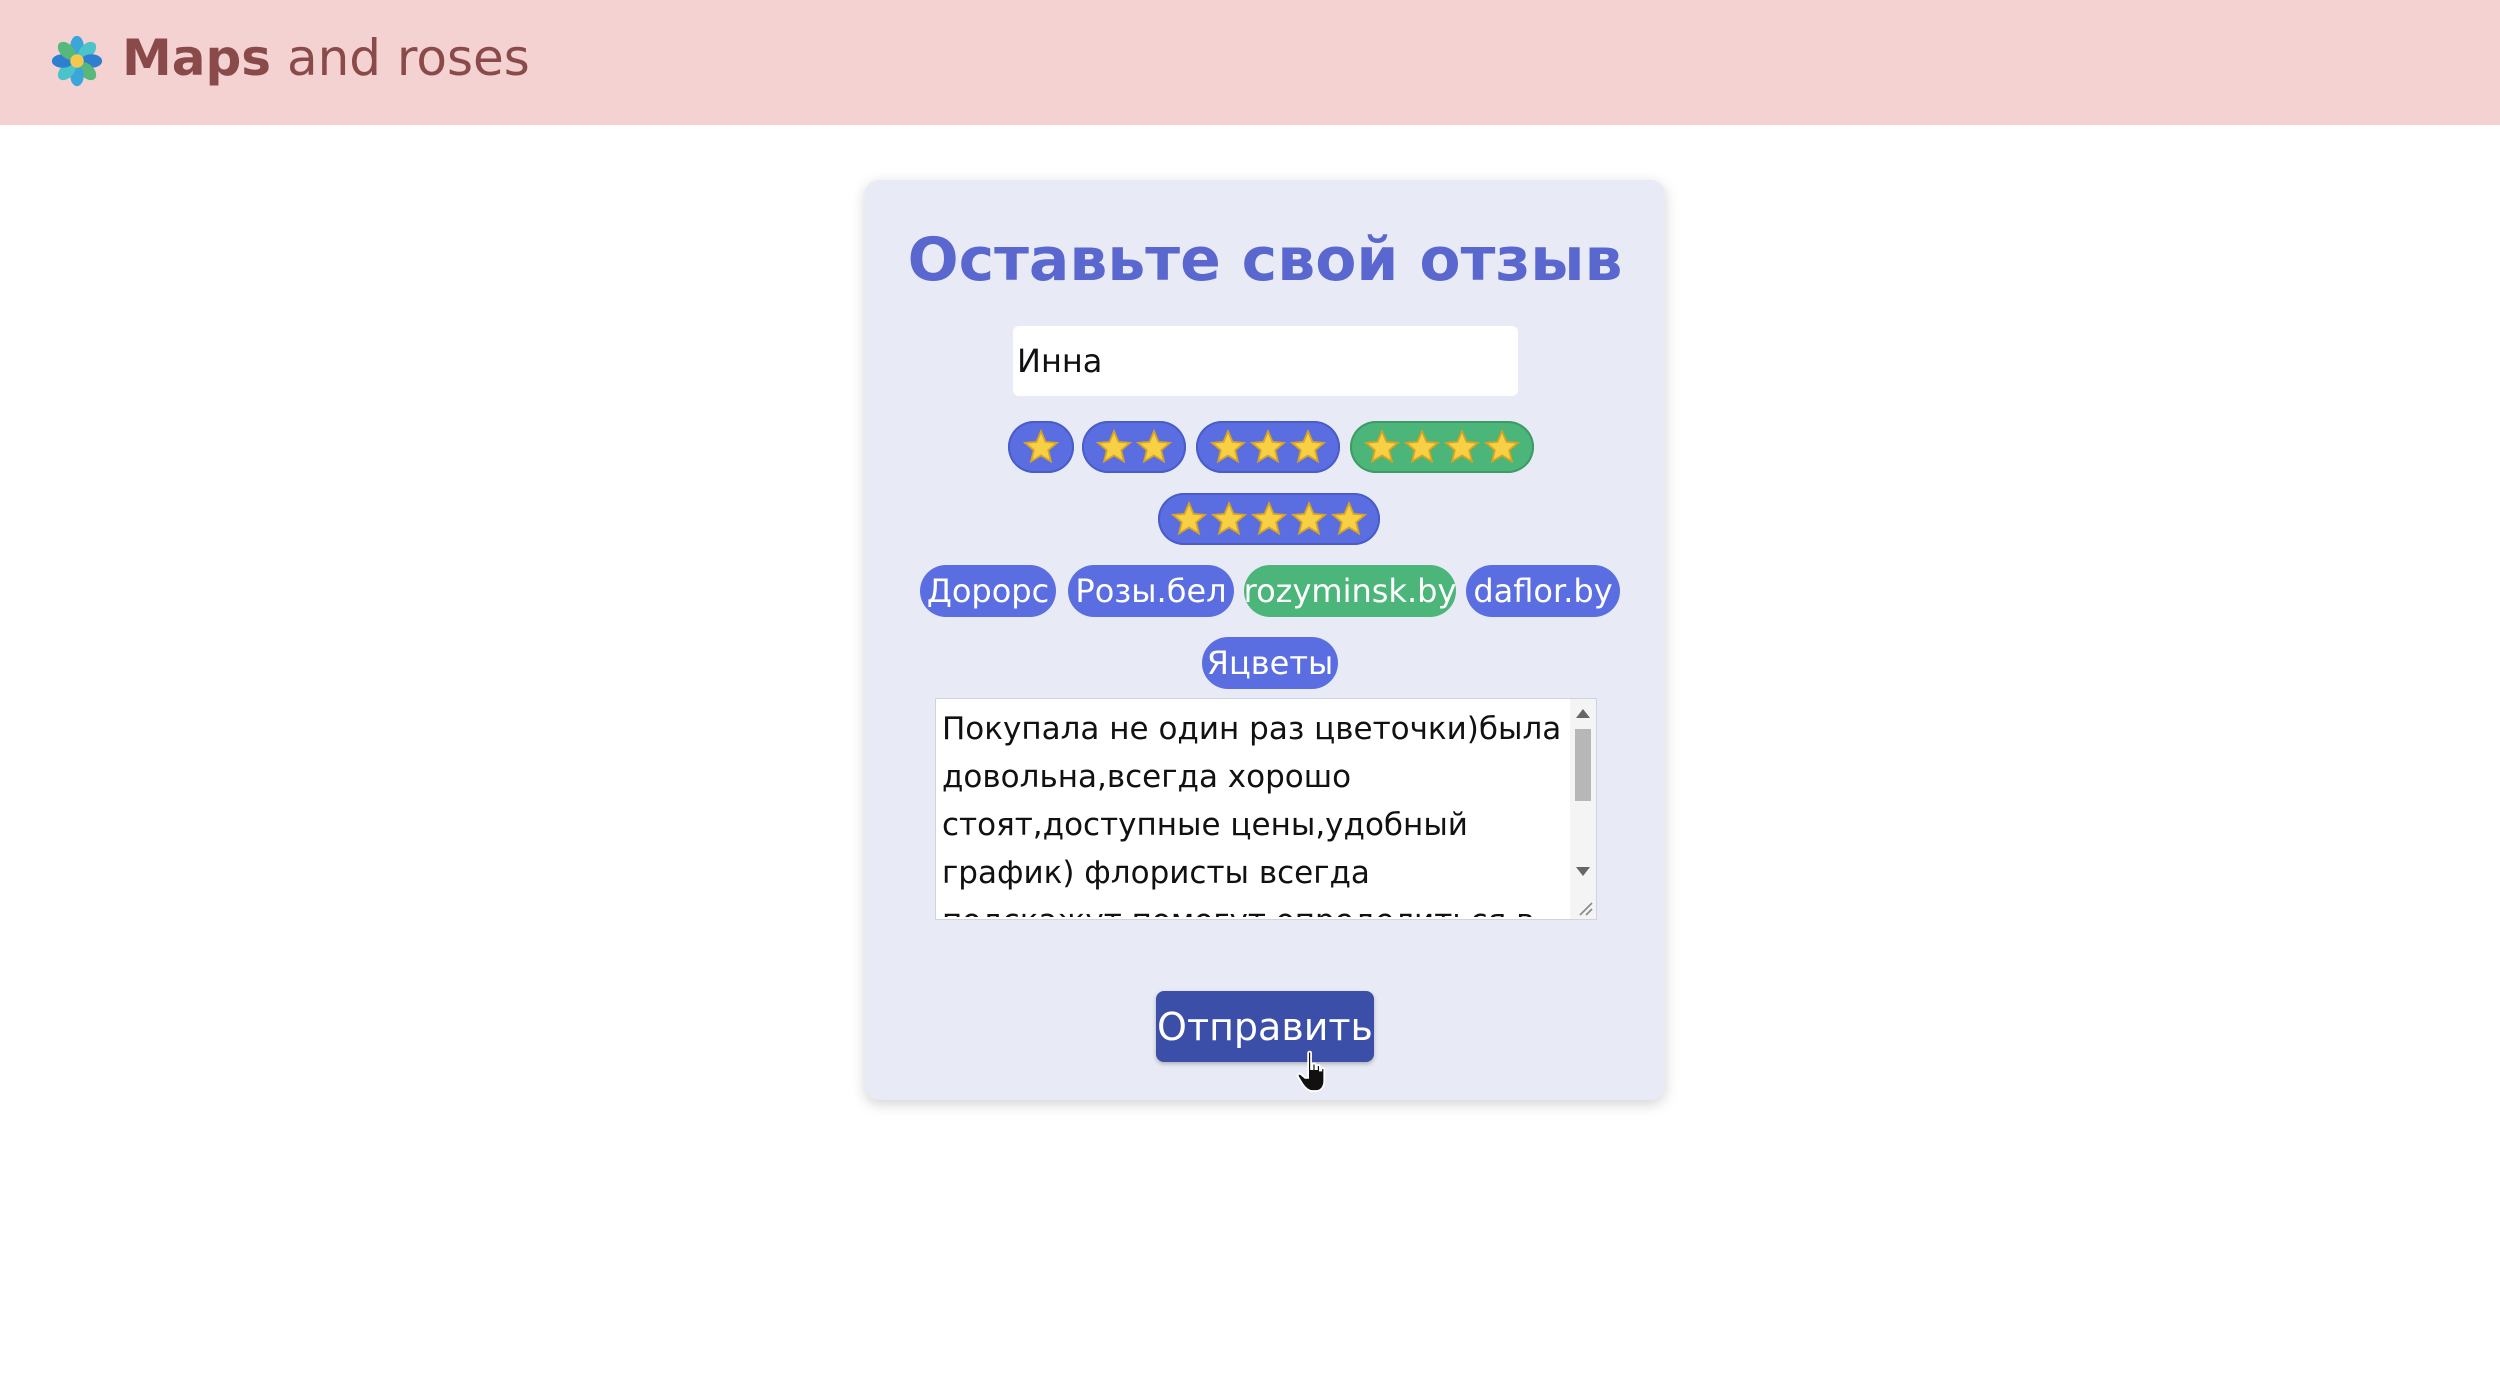  I want to click on shop-chip-yatsvety: Яцветы, so click(1270, 663).